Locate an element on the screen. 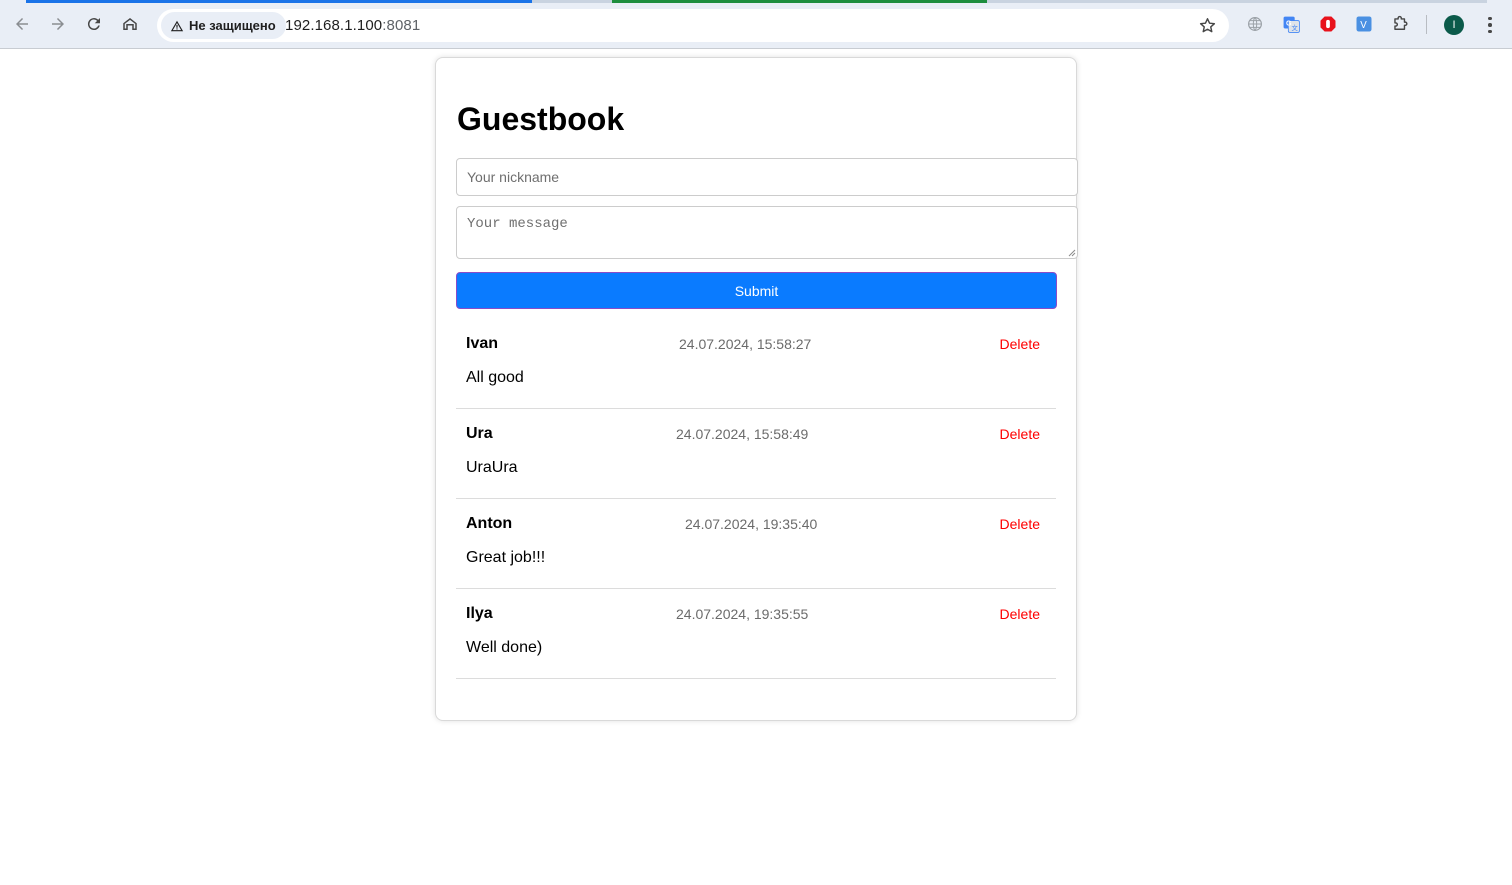 Image resolution: width=1512 pixels, height=885 pixels. tab-strip is located at coordinates (756, 1).